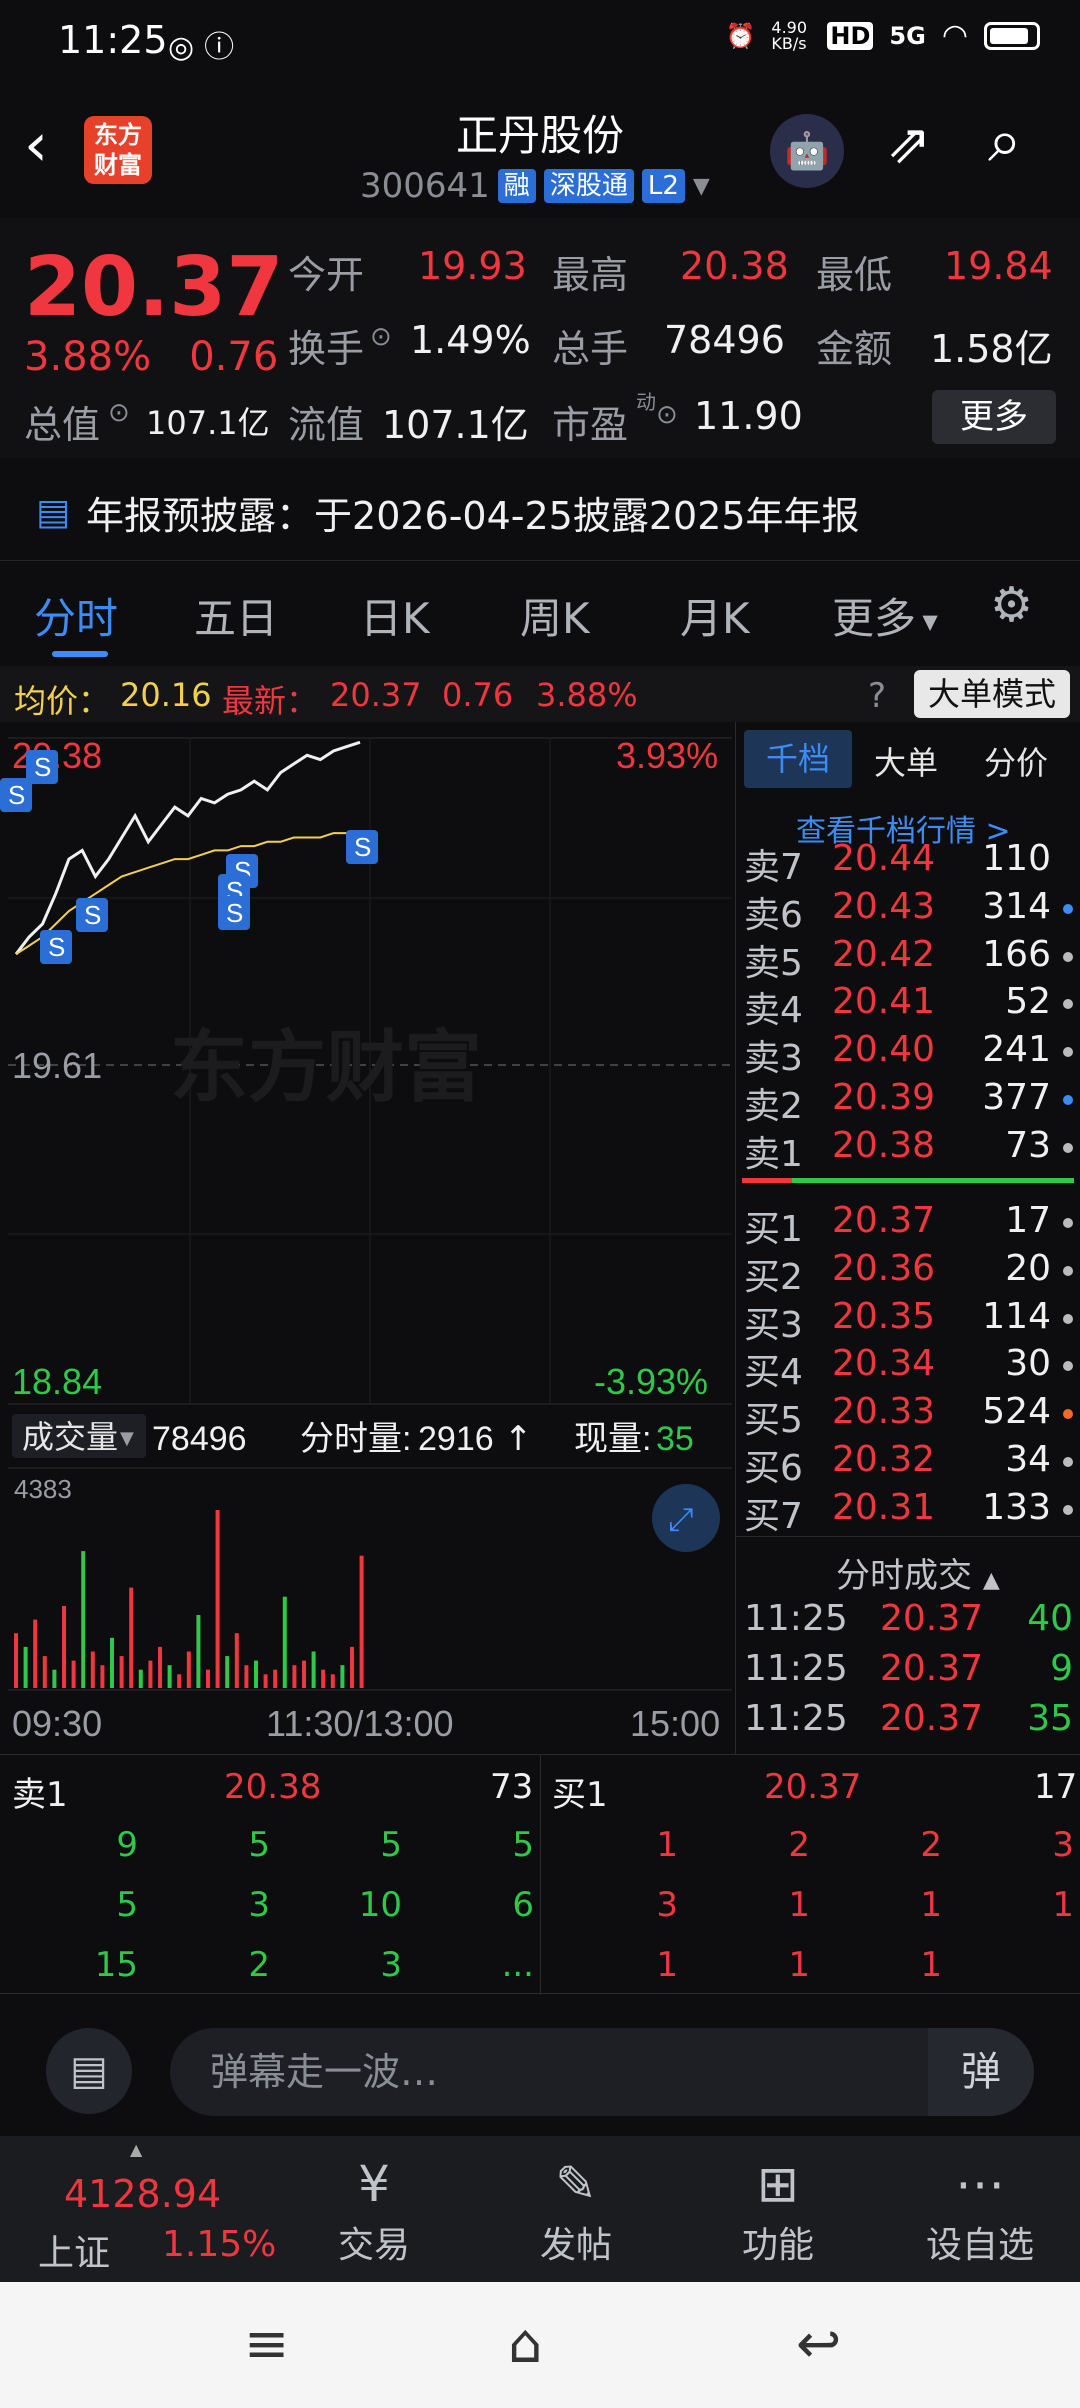 The height and width of the screenshot is (2408, 1080). I want to click on bid-row: 买6 20.32 34, so click(908, 1464).